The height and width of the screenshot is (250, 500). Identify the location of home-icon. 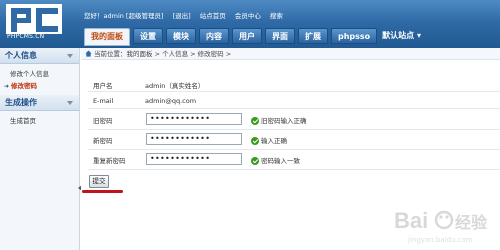
(88, 53).